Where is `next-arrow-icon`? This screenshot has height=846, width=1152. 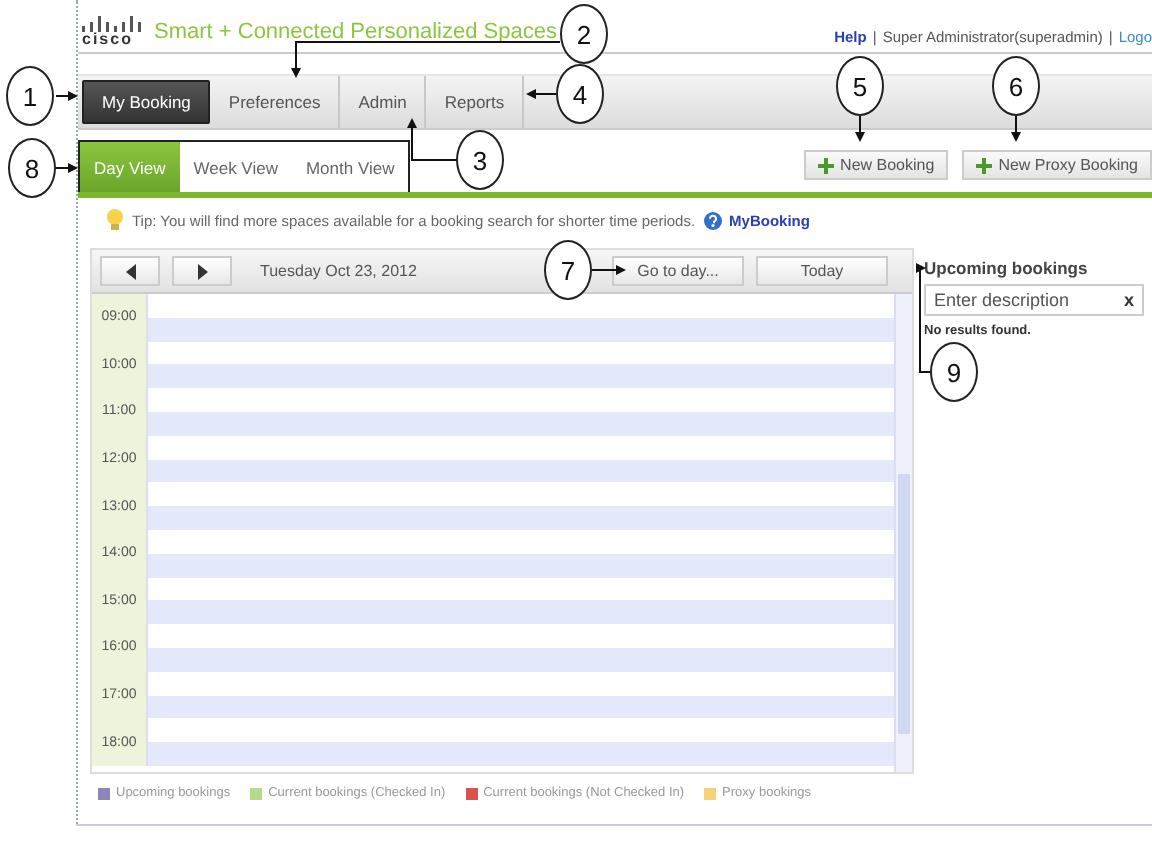 next-arrow-icon is located at coordinates (202, 271).